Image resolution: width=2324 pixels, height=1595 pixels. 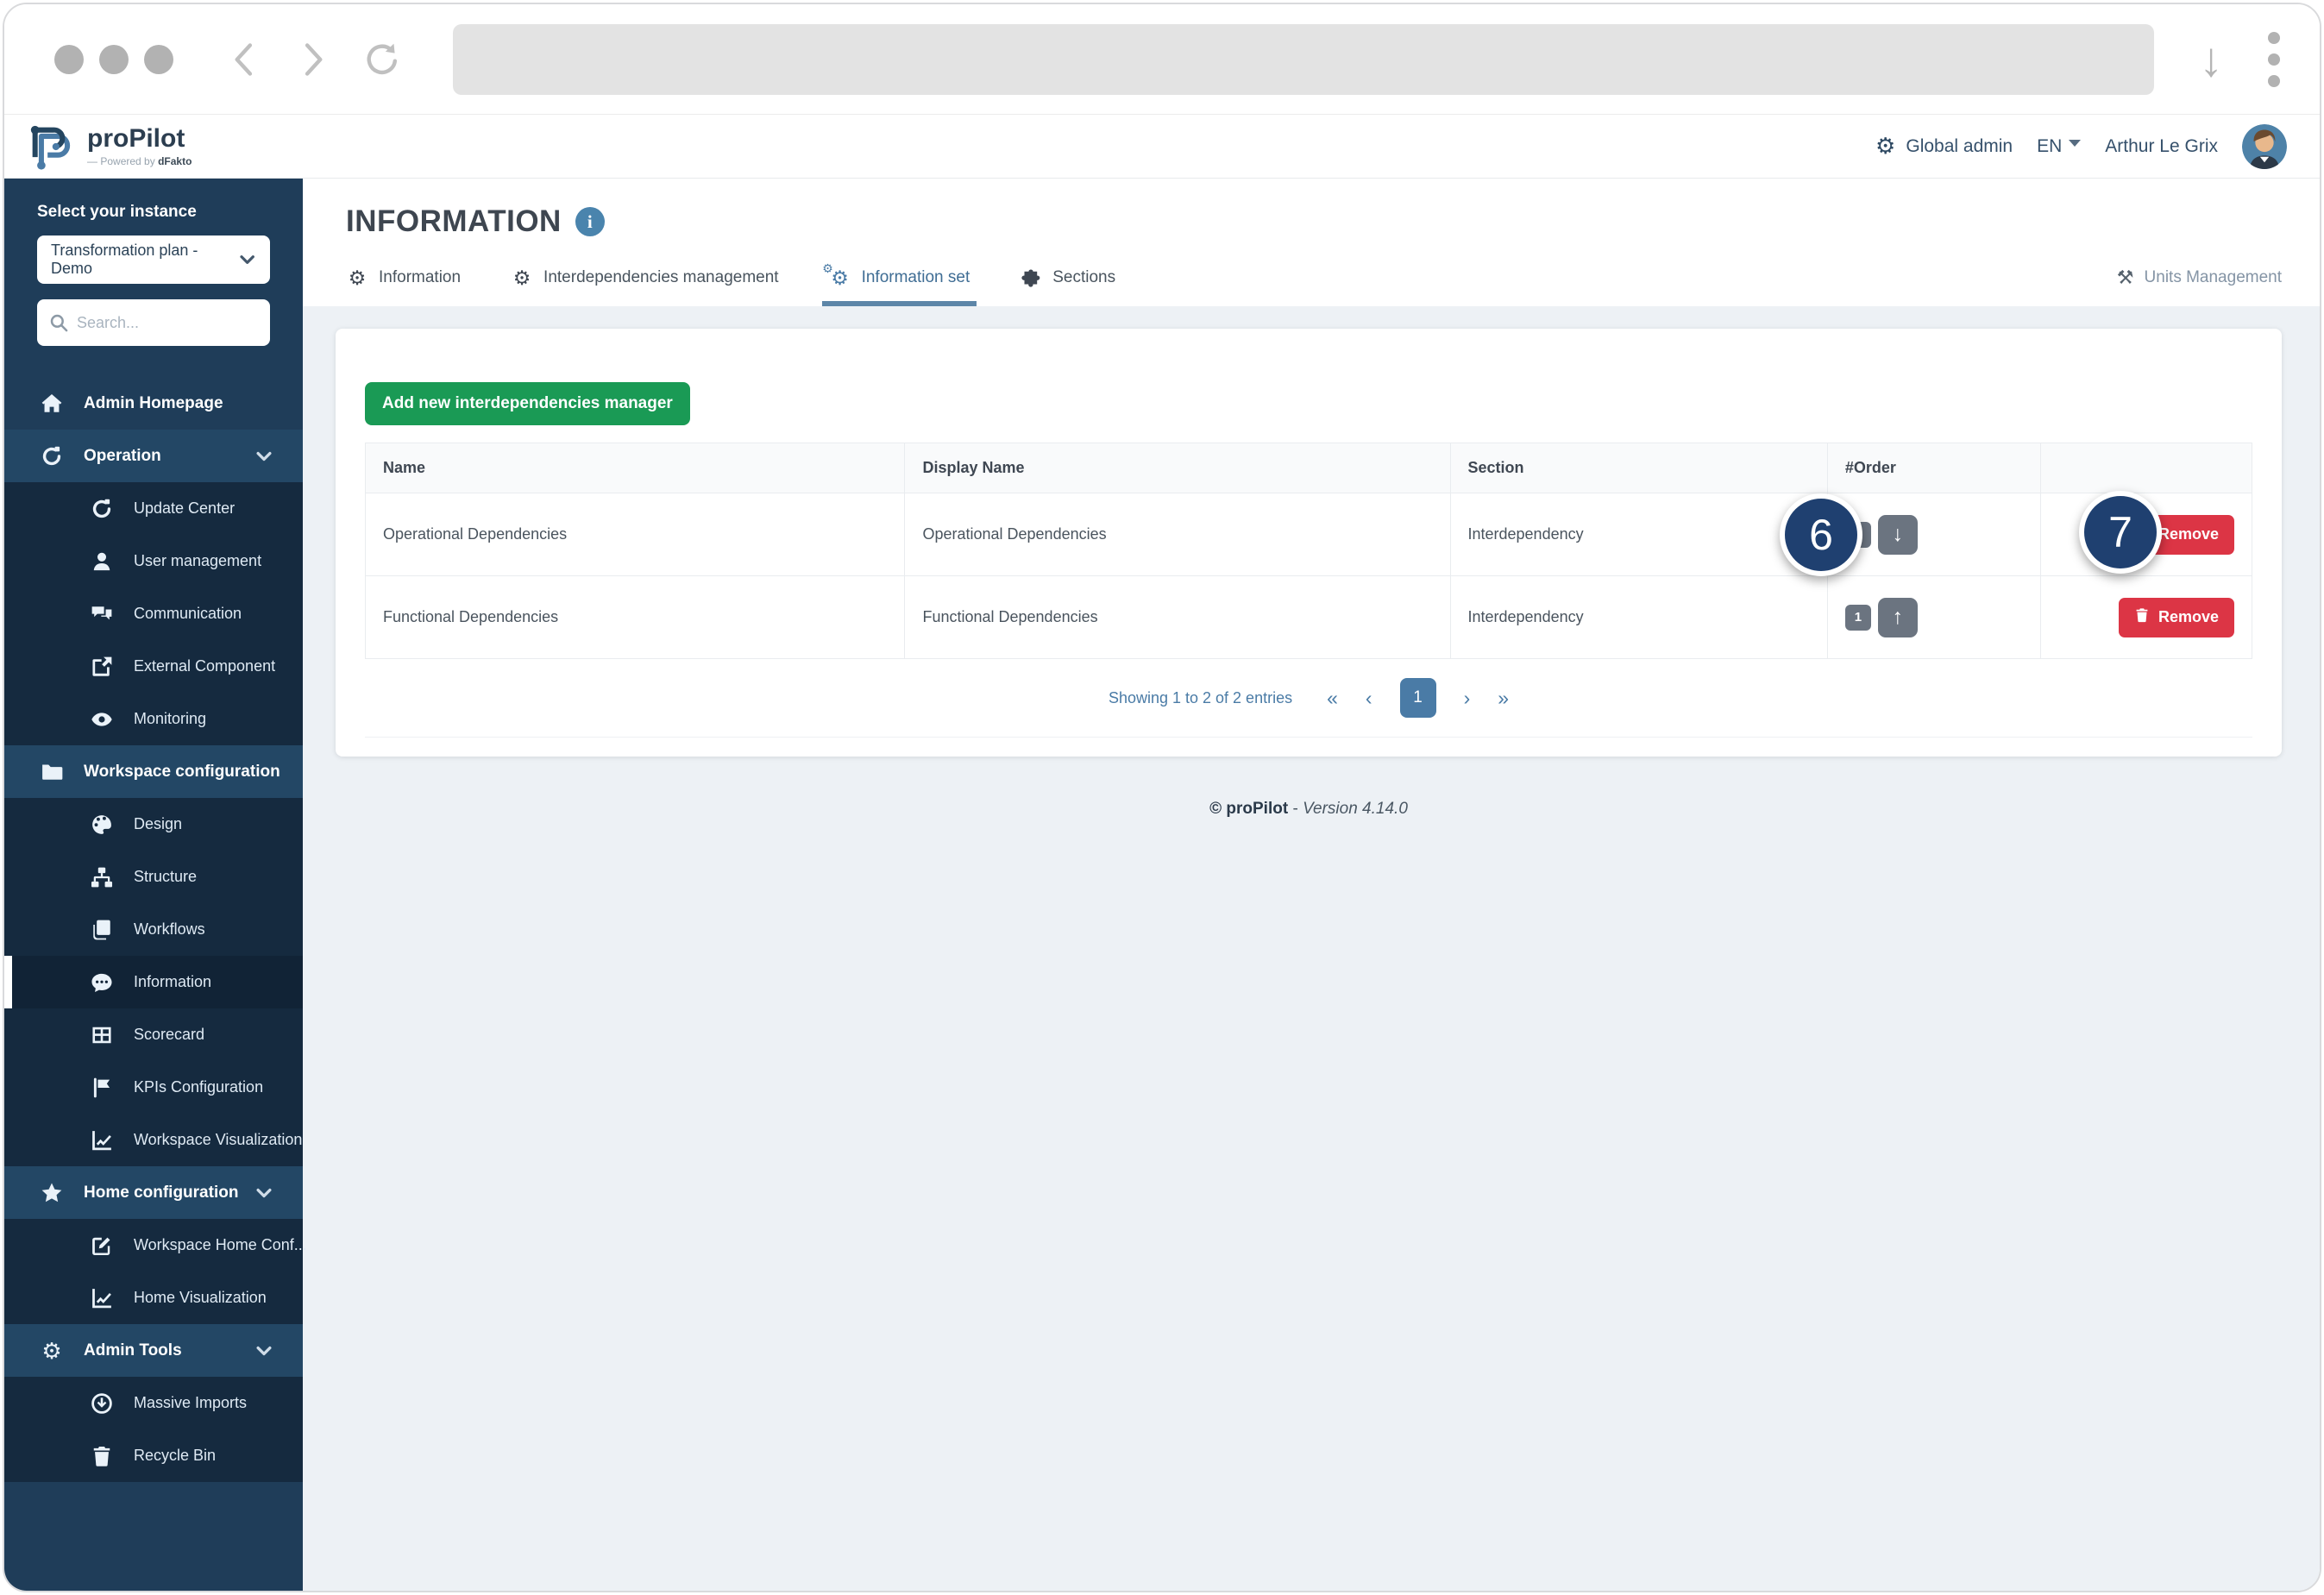 What do you see at coordinates (244, 59) in the screenshot?
I see `back-icon` at bounding box center [244, 59].